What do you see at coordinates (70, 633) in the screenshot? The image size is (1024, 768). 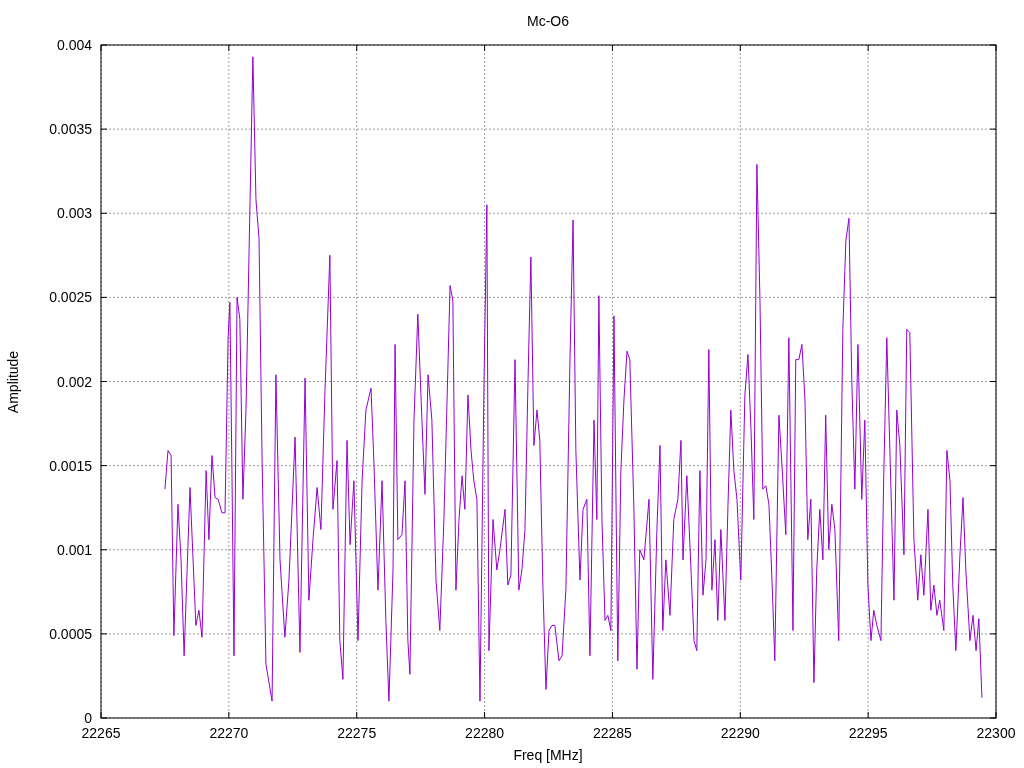 I see `y-tick-label: 0.0005` at bounding box center [70, 633].